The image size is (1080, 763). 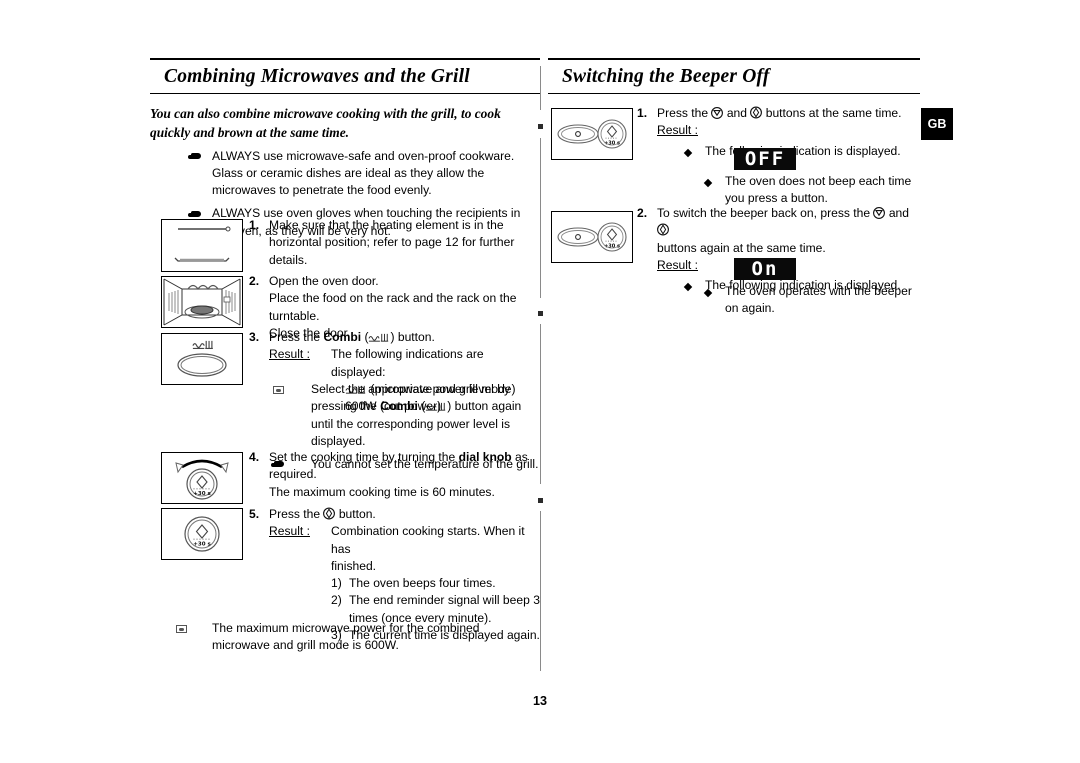 What do you see at coordinates (412, 337) in the screenshot?
I see `paren-close: ) button.` at bounding box center [412, 337].